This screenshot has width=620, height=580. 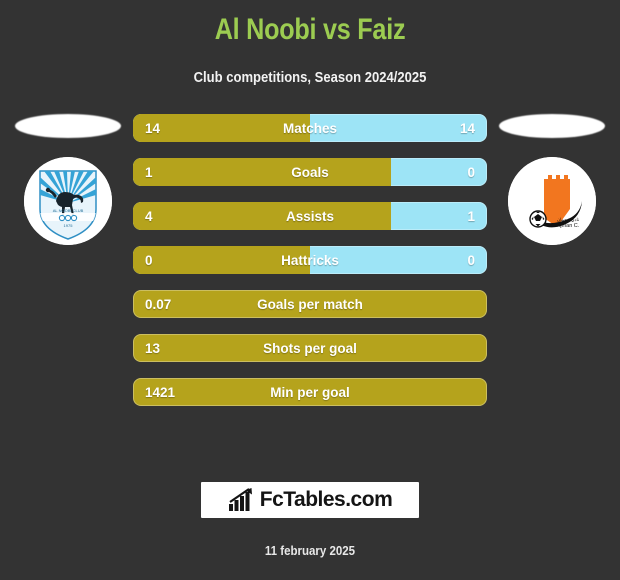 I want to click on stat-label: Hattricks, so click(x=310, y=260).